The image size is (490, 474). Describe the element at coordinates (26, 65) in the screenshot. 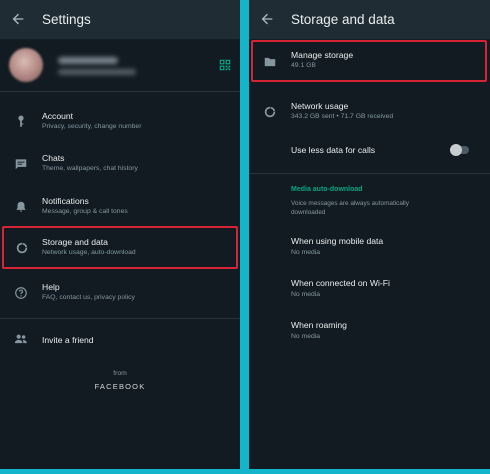

I see `avatar` at that location.